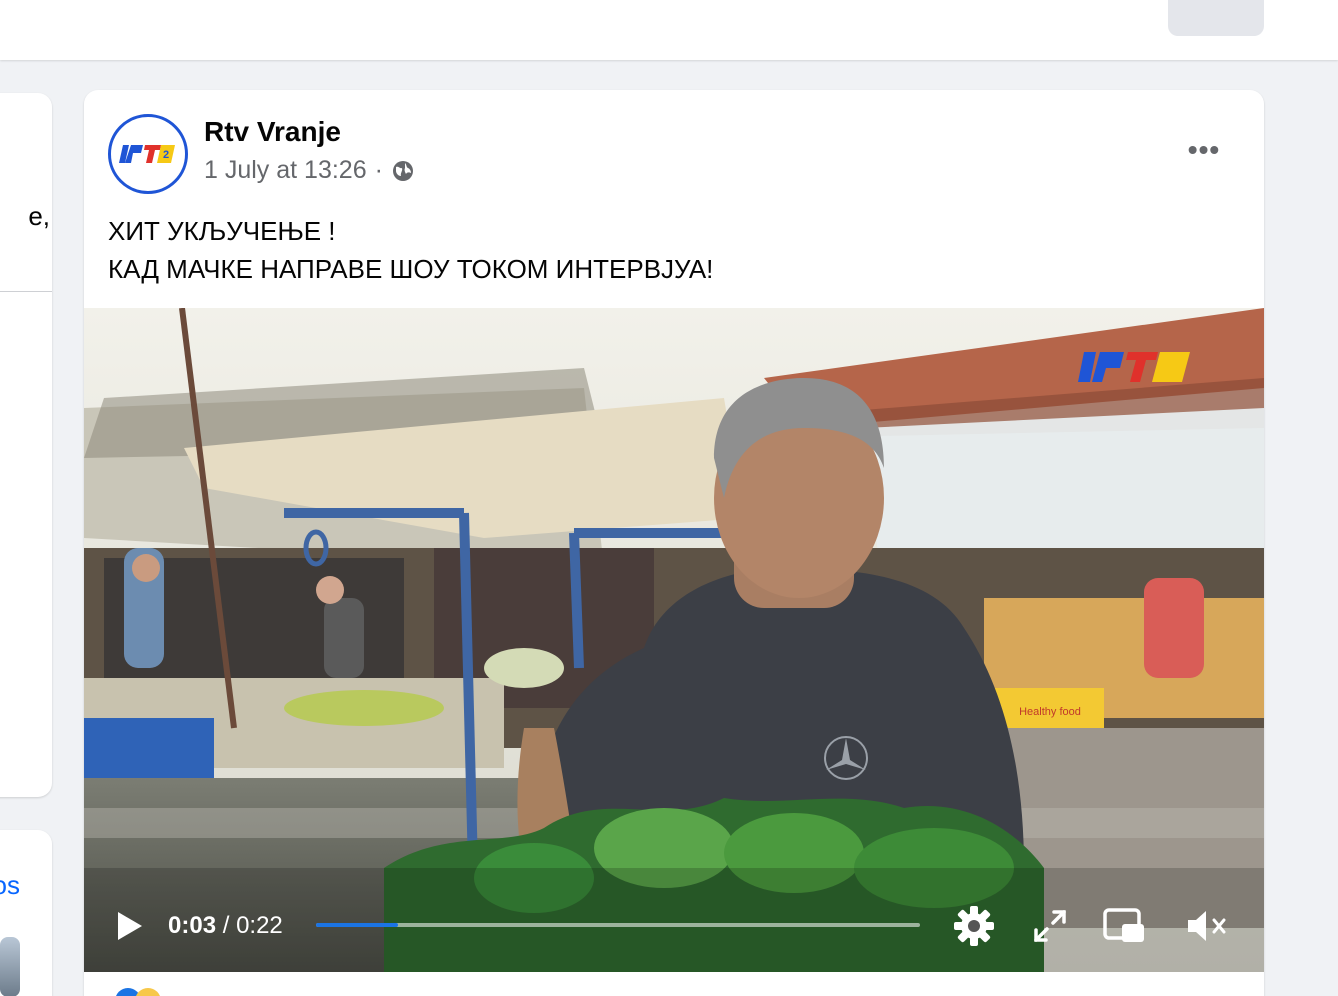  What do you see at coordinates (411, 269) in the screenshot?
I see `post-text-line: КАД МАЧКЕ НАПРАВЕ ШОУ ТОКОМ ИНТЕРВЈУА!` at bounding box center [411, 269].